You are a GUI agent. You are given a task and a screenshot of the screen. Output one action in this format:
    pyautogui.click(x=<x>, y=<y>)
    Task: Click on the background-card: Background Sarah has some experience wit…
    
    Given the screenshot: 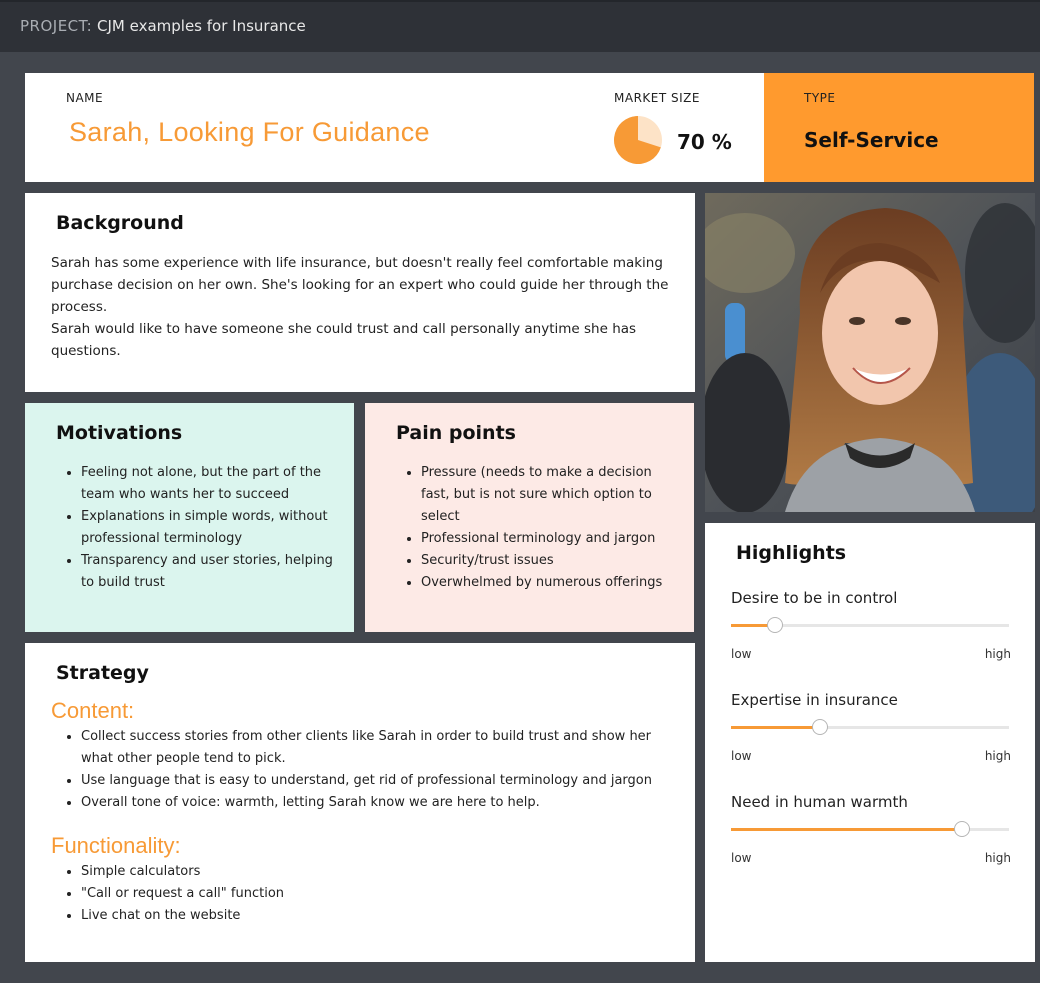 What is the action you would take?
    pyautogui.click(x=360, y=292)
    